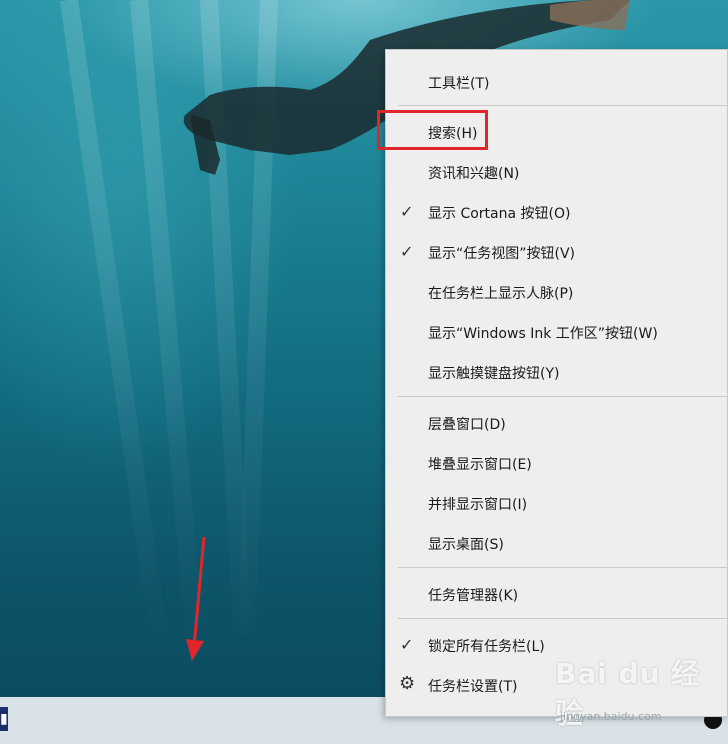  Describe the element at coordinates (478, 505) in the screenshot. I see `menu-item-label: 并排显示窗口(I)` at that location.